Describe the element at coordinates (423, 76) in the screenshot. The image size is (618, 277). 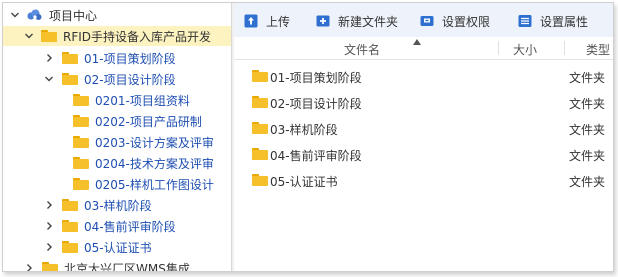
I see `table-row: 01-项目策划阶段 文件夹` at that location.